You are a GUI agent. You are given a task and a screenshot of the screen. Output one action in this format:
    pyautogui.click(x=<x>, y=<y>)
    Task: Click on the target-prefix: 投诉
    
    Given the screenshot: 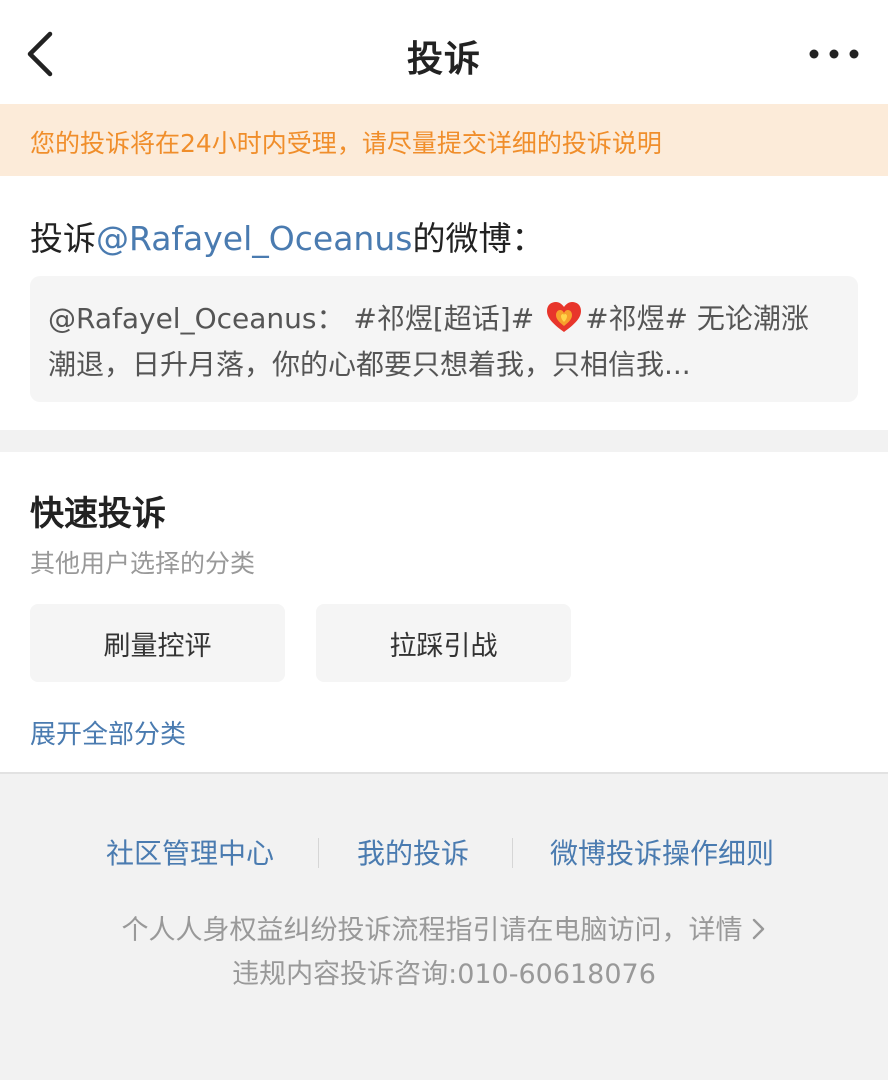 What is the action you would take?
    pyautogui.click(x=63, y=238)
    